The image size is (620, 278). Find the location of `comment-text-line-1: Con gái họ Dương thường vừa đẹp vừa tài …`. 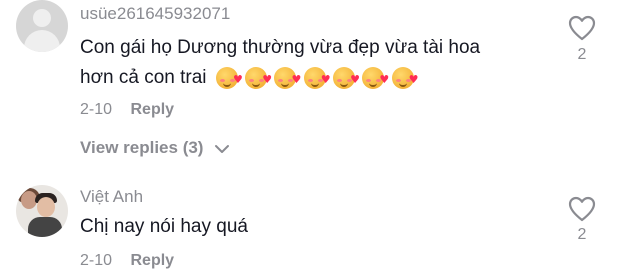

comment-text-line-1: Con gái họ Dương thường vừa đẹp vừa tài … is located at coordinates (280, 47).